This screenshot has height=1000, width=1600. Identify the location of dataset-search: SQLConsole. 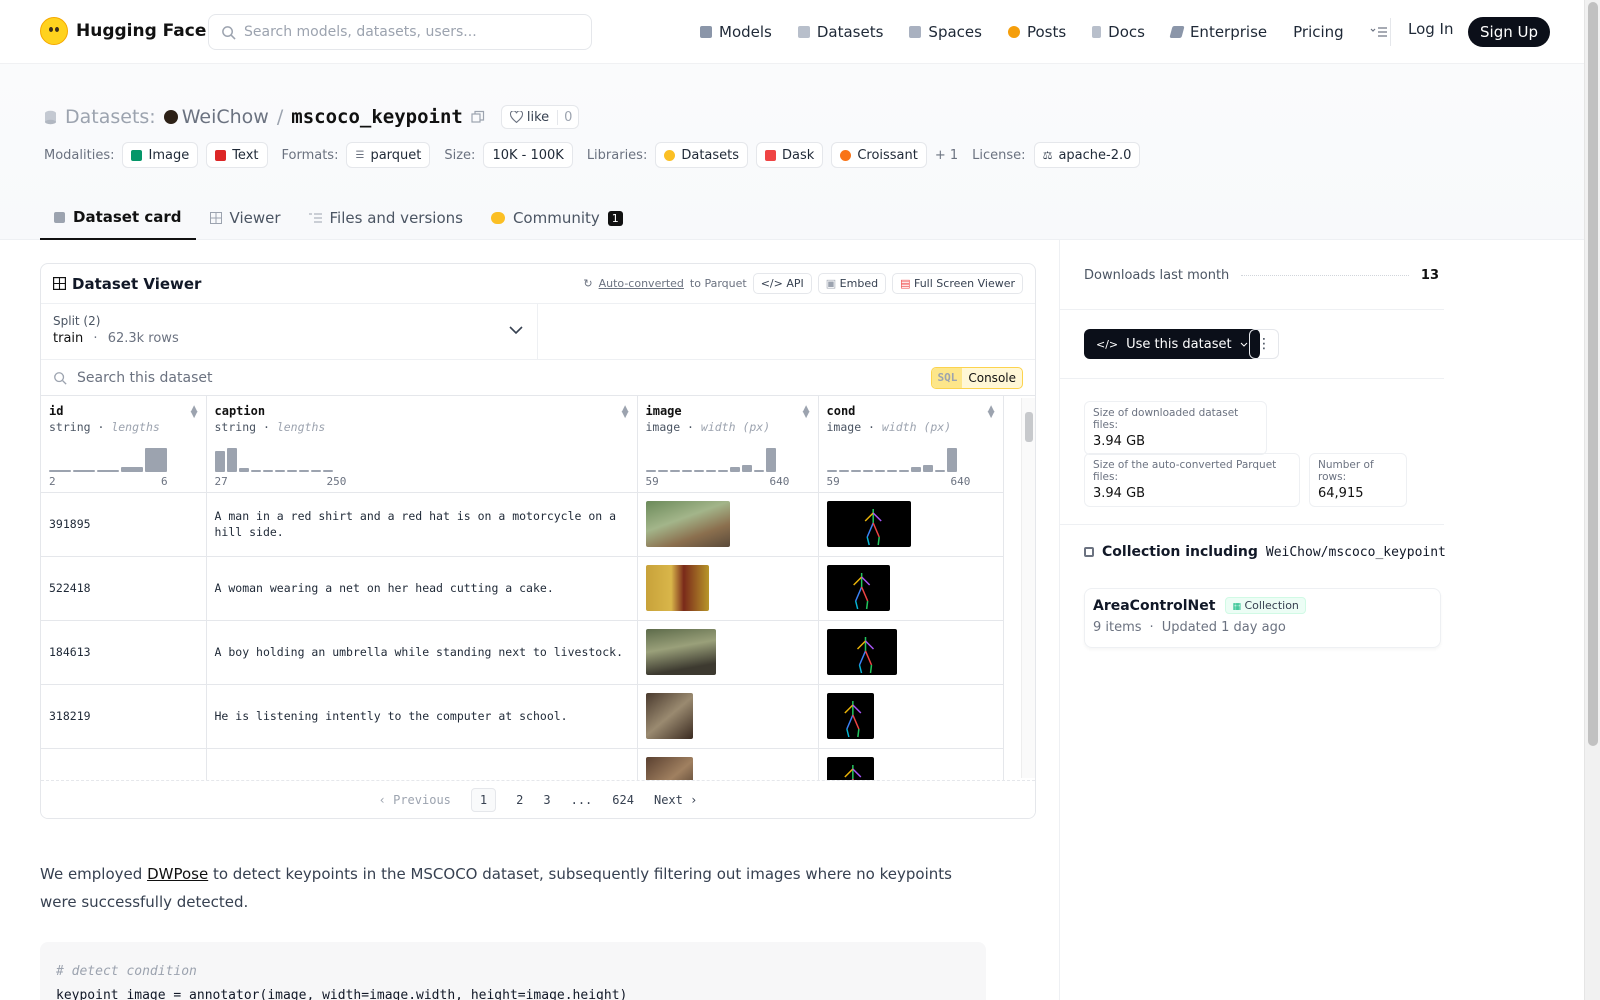
(538, 378).